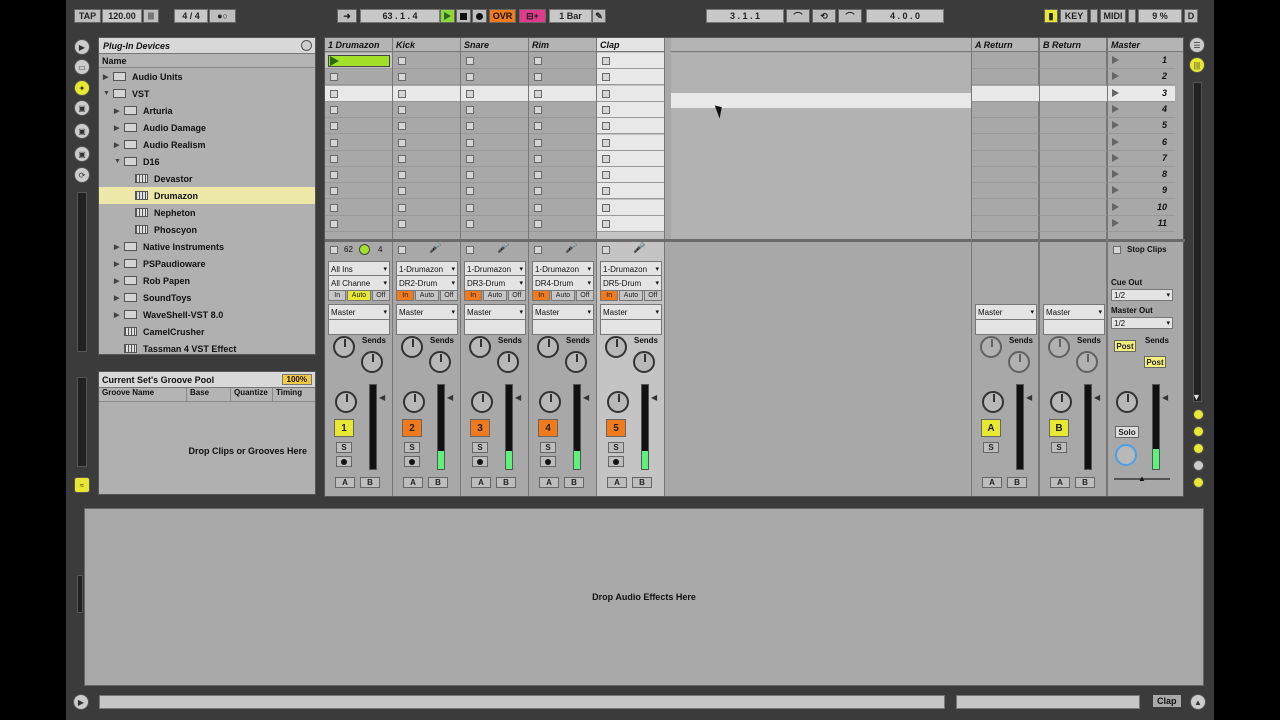  I want to click on track-title: Kick, so click(426, 45).